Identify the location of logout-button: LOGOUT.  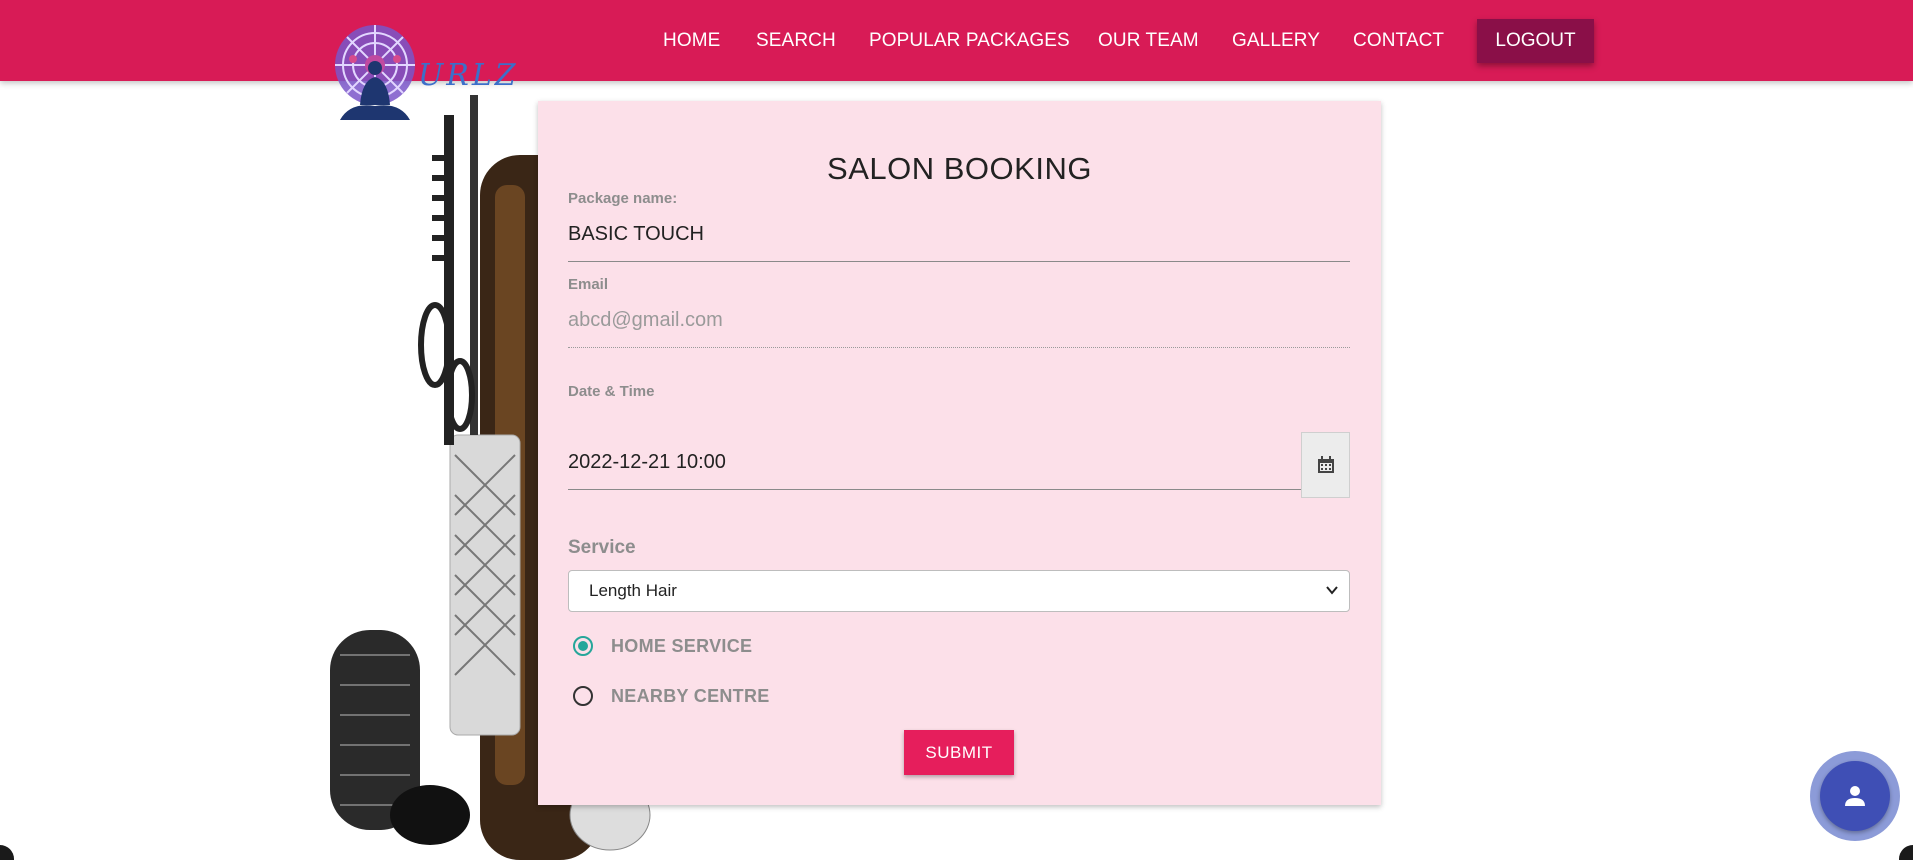
(1535, 41).